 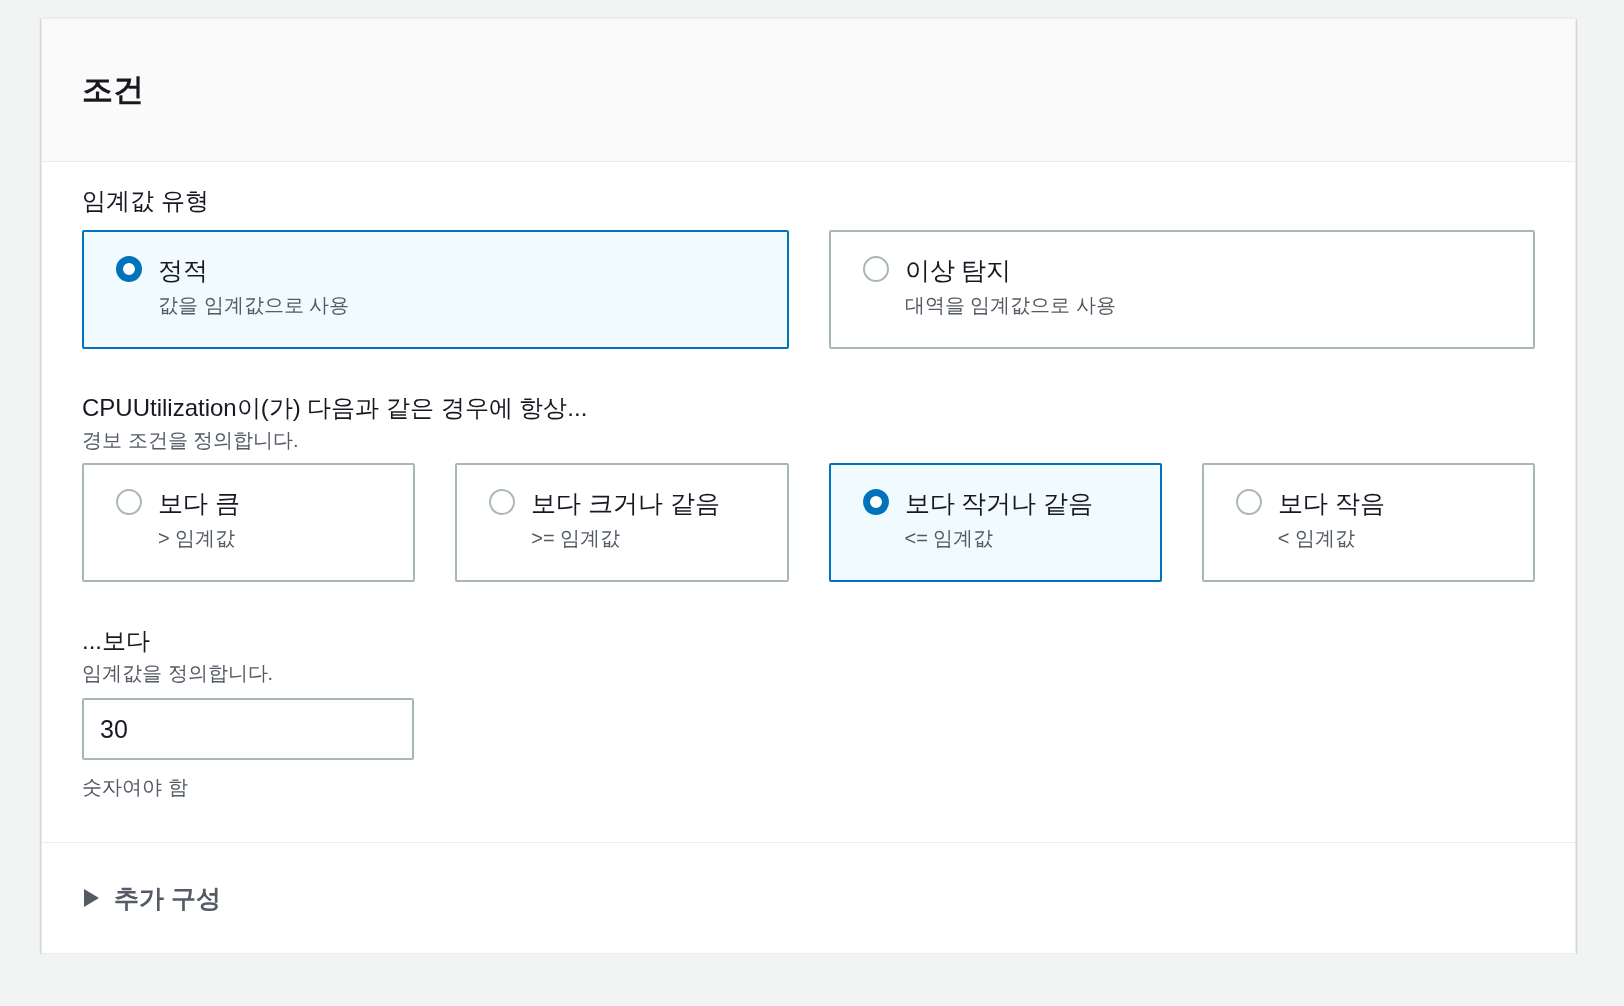 What do you see at coordinates (191, 440) in the screenshot?
I see `field-description: 경보 조건을 정의합니다.` at bounding box center [191, 440].